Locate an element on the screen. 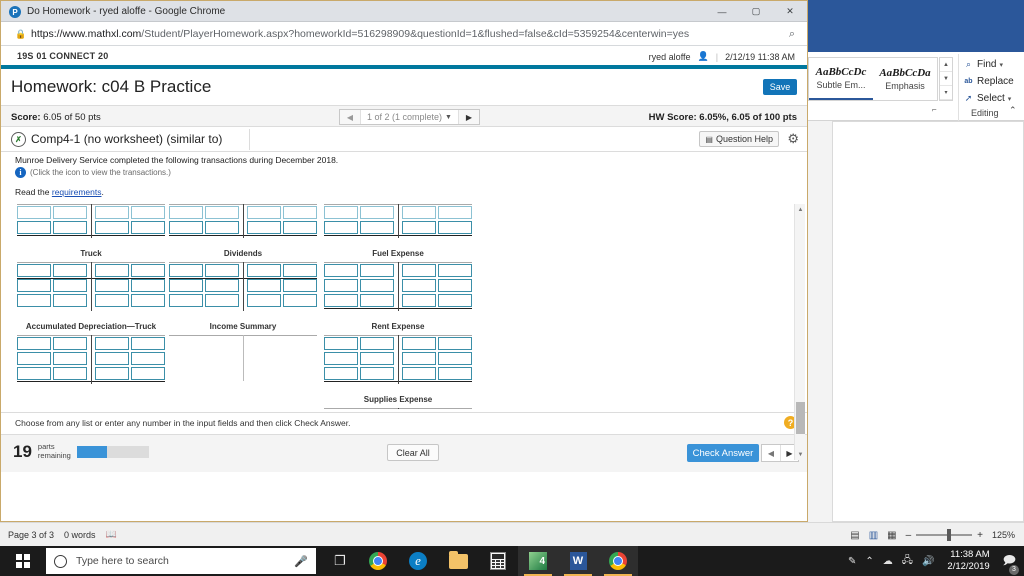 The height and width of the screenshot is (576, 1024). find-button: ⌕ Find ▾ is located at coordinates (983, 64).